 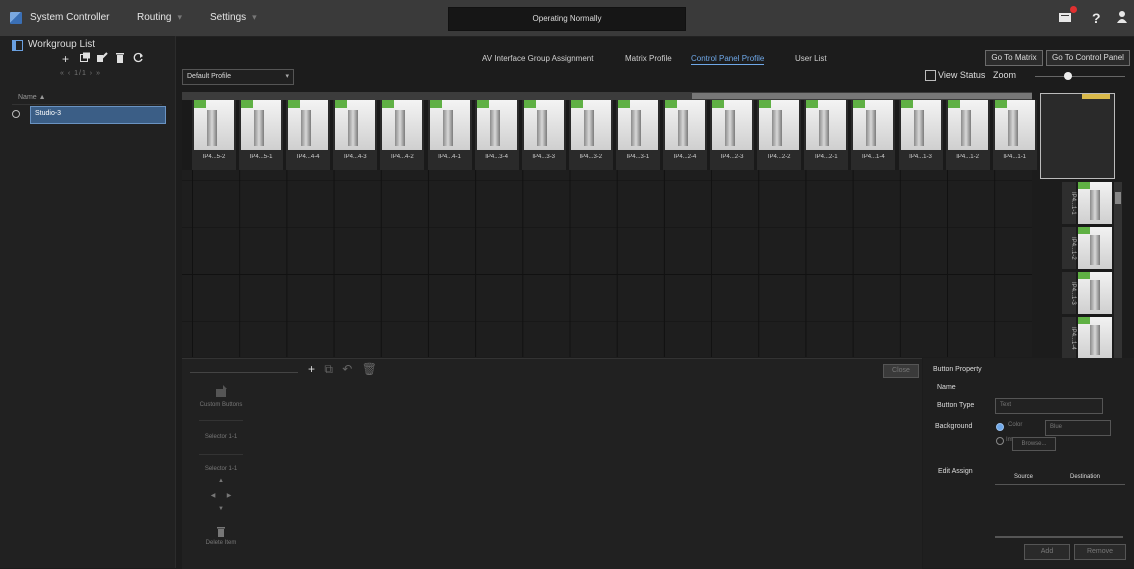 I want to click on panel-module: IP4...4-3, so click(x=355, y=135).